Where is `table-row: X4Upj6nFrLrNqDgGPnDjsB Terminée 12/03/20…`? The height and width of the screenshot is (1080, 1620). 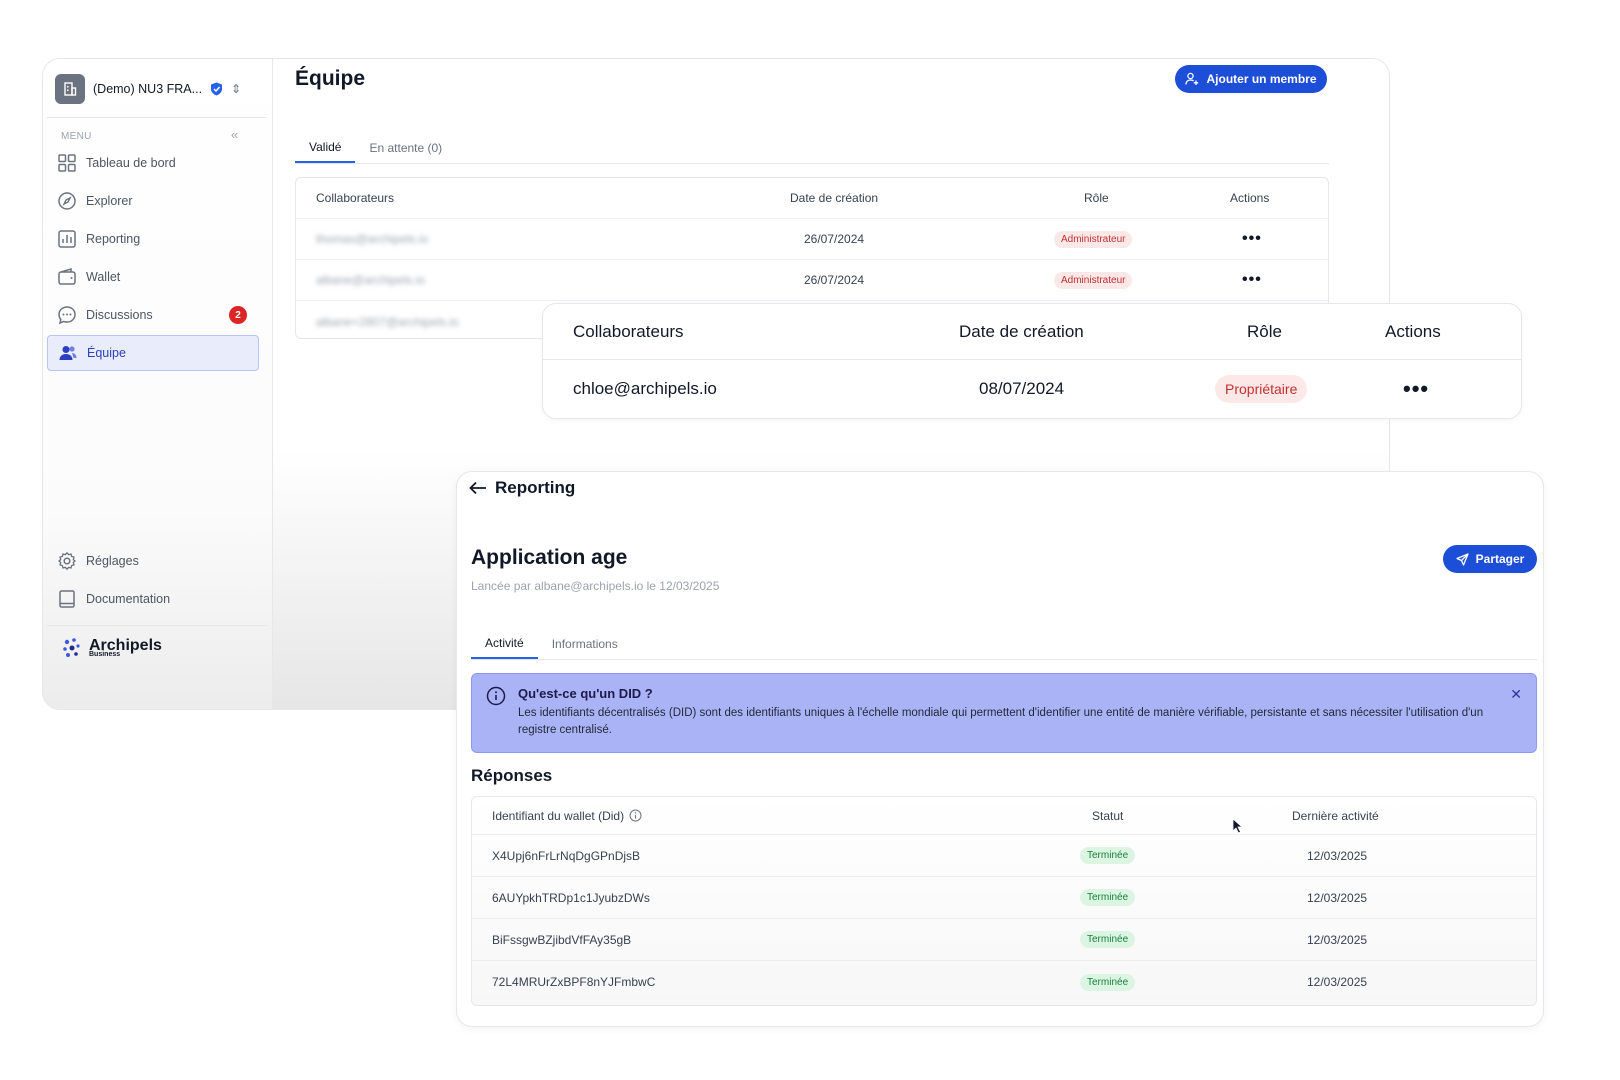
table-row: X4Upj6nFrLrNqDgGPnDjsB Terminée 12/03/20… is located at coordinates (1004, 856).